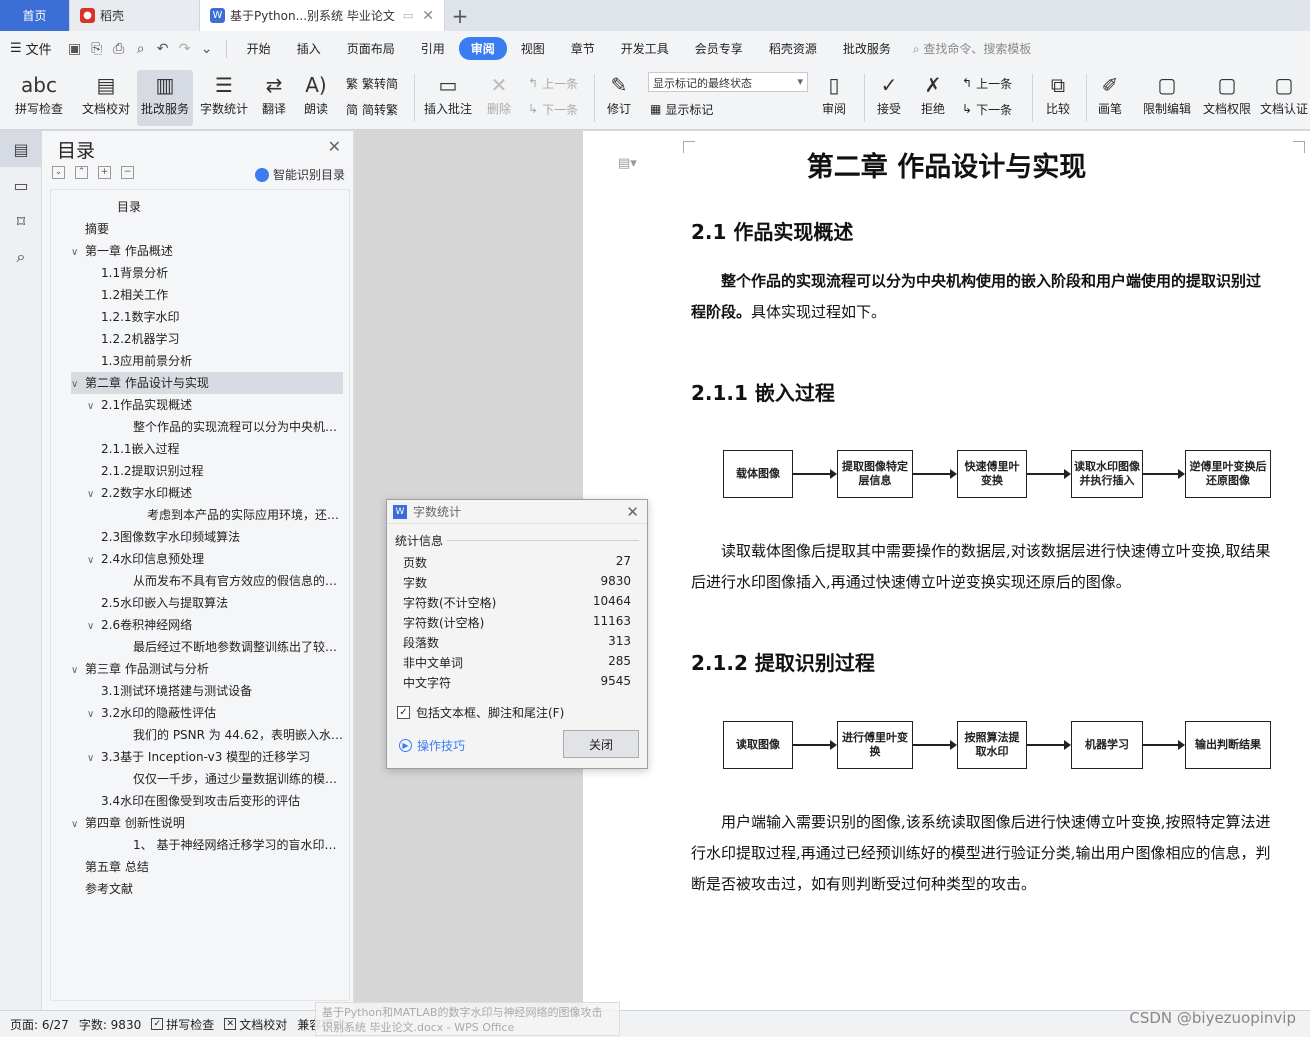 The height and width of the screenshot is (1037, 1310). What do you see at coordinates (448, 98) in the screenshot?
I see `insert-comment-button: ▭ 插入批注` at bounding box center [448, 98].